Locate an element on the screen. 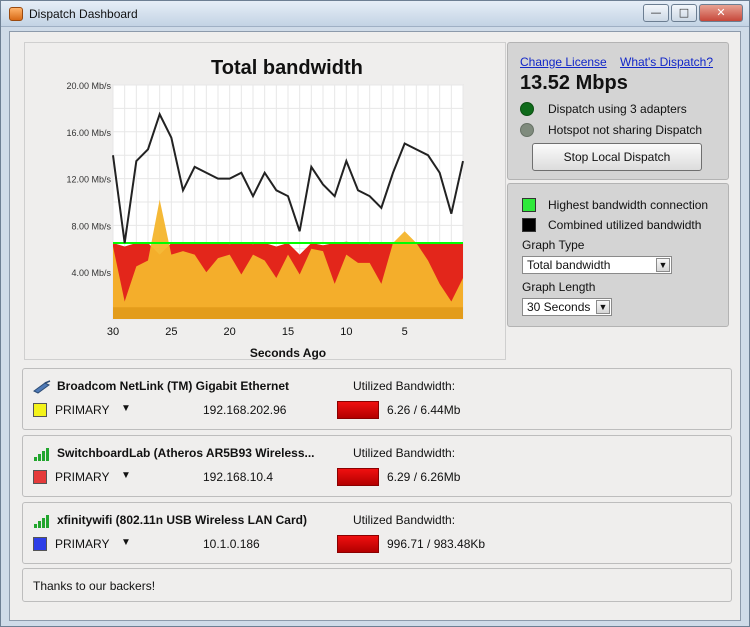  total-speed: 13.52 Mbps is located at coordinates (574, 83).